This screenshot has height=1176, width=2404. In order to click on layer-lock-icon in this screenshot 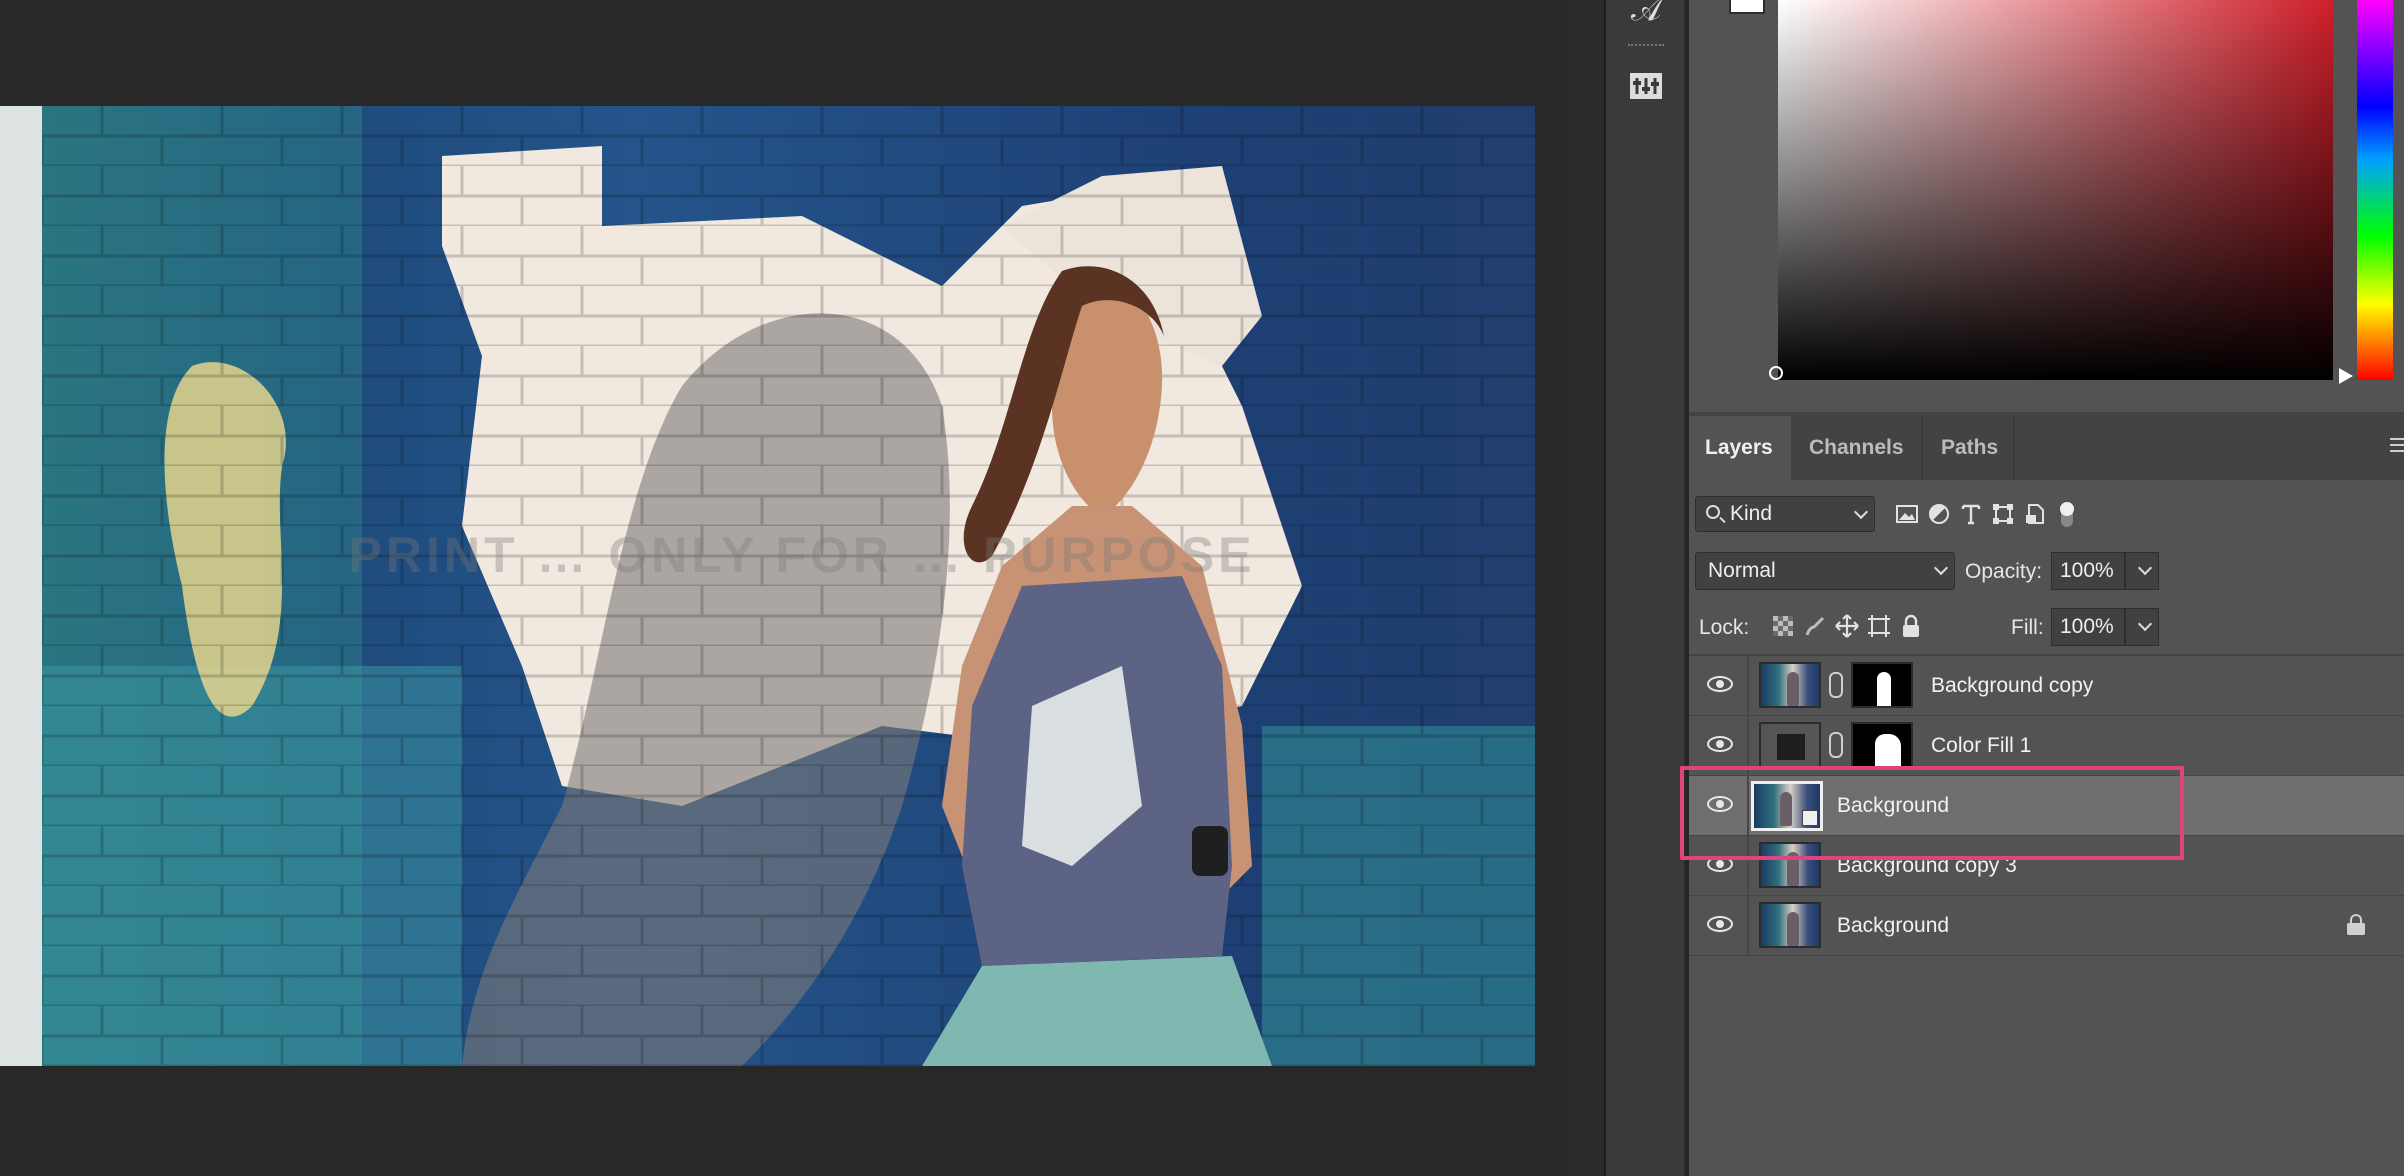, I will do `click(2356, 924)`.